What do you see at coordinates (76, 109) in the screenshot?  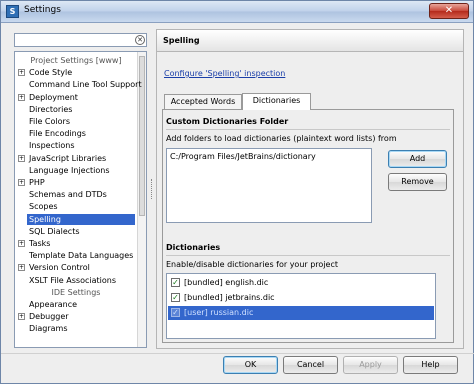 I see `sidebar-item-directories: Directories` at bounding box center [76, 109].